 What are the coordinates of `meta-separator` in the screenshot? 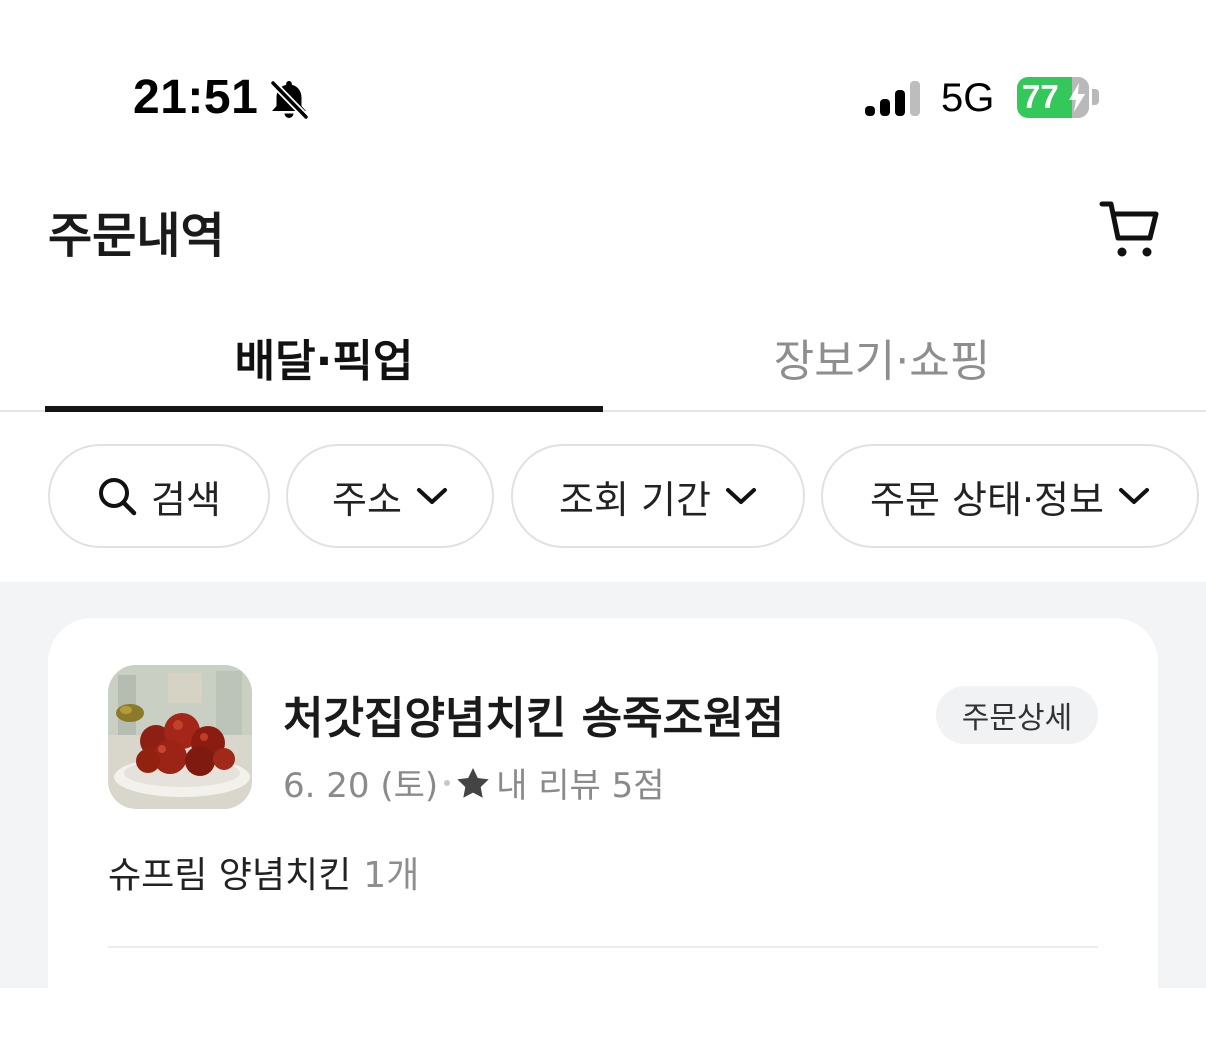 It's located at (447, 782).